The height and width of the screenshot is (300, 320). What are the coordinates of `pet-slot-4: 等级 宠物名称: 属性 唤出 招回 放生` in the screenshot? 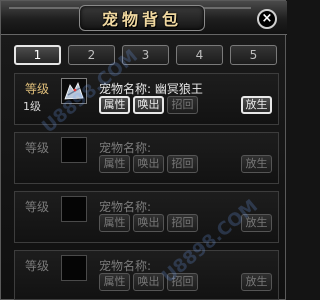 It's located at (146, 275).